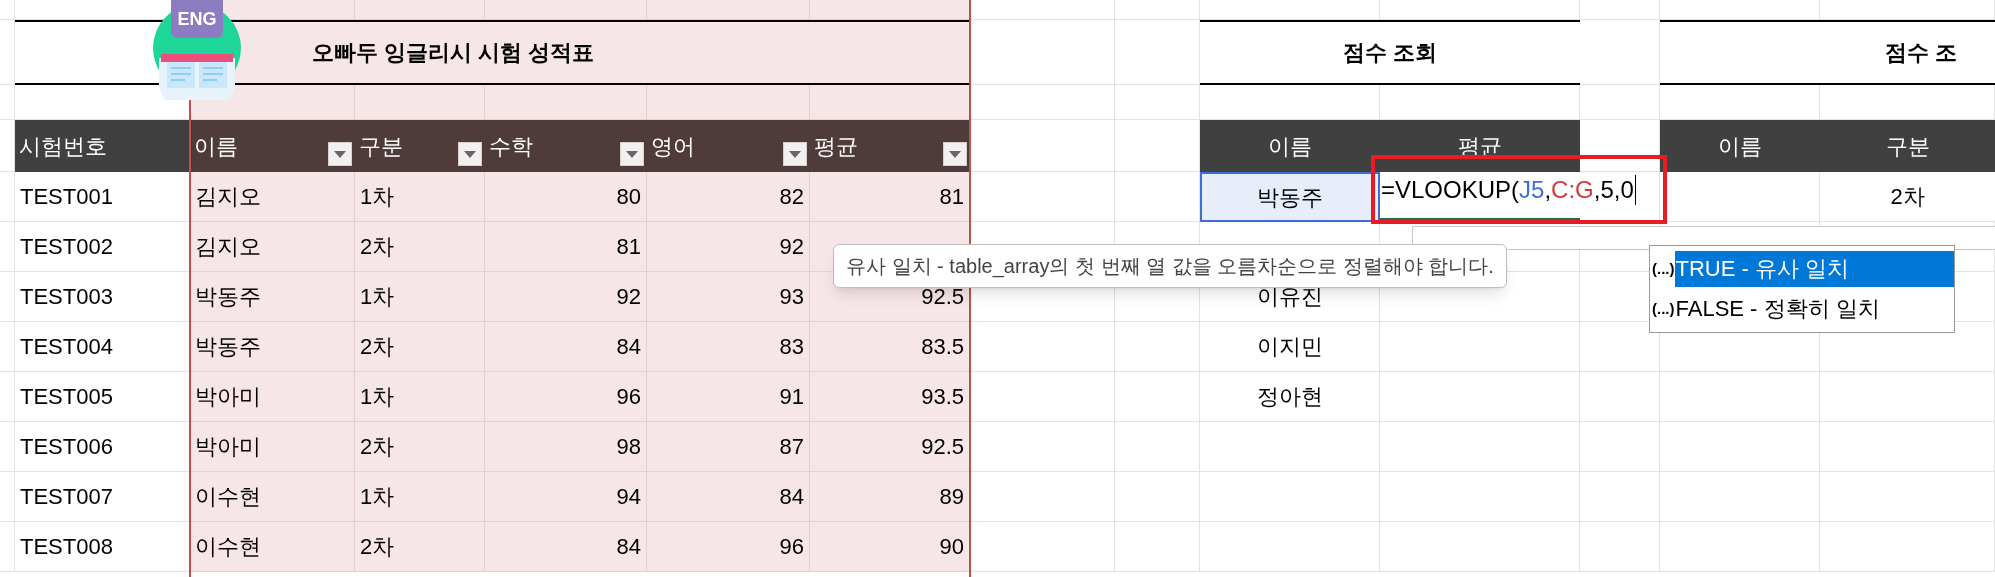 The image size is (1995, 577). What do you see at coordinates (66, 347) in the screenshot?
I see `table-cell-text: TEST004` at bounding box center [66, 347].